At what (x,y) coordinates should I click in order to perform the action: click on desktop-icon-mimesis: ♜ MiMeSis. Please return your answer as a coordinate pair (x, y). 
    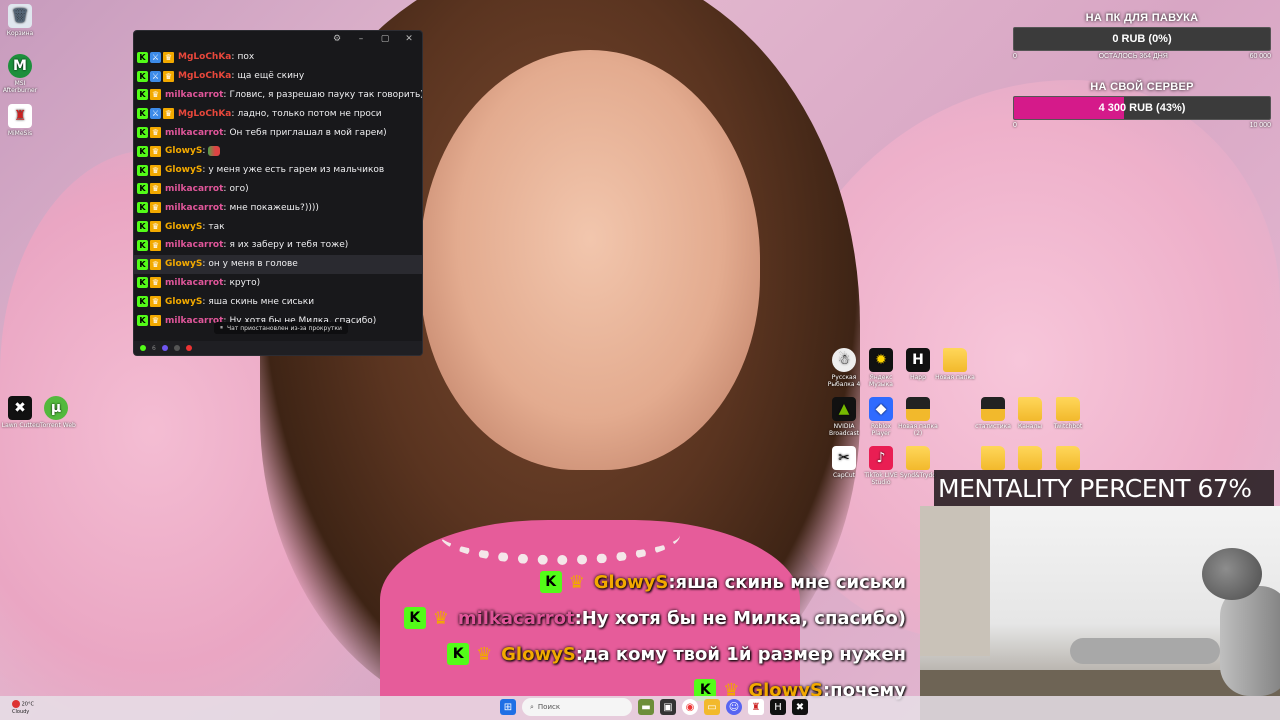
    Looking at the image, I should click on (20, 120).